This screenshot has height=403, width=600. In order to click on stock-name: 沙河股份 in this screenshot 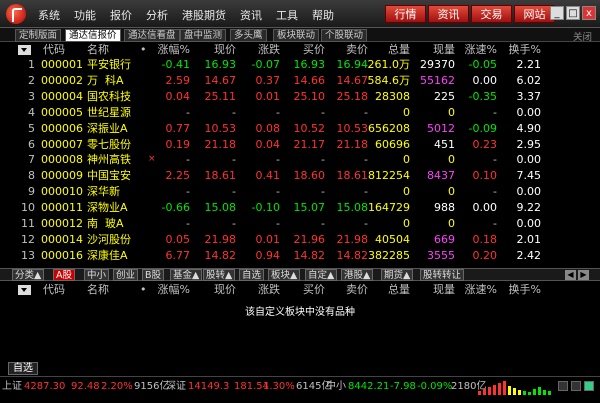, I will do `click(109, 239)`.